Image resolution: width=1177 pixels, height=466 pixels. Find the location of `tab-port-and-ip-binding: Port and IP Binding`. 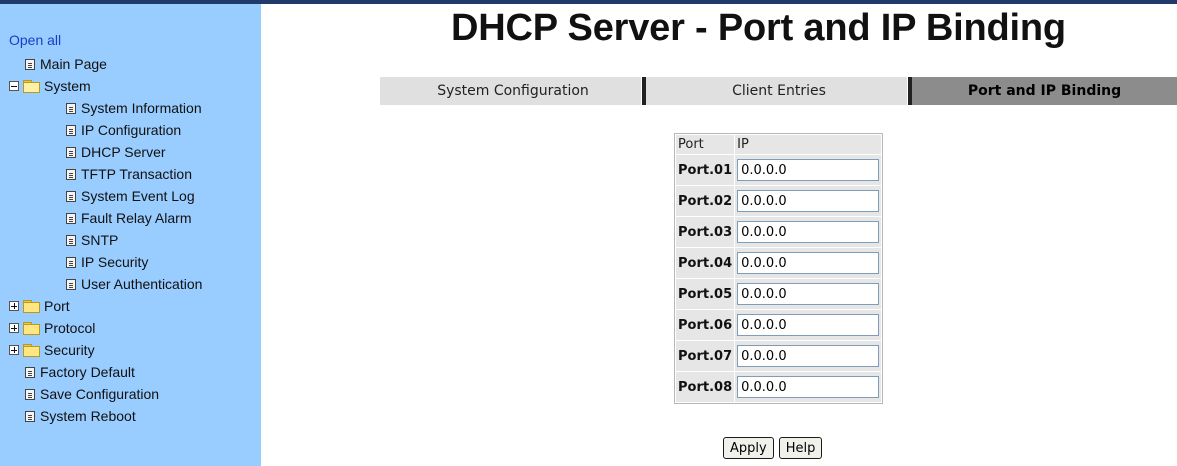

tab-port-and-ip-binding: Port and IP Binding is located at coordinates (1044, 91).